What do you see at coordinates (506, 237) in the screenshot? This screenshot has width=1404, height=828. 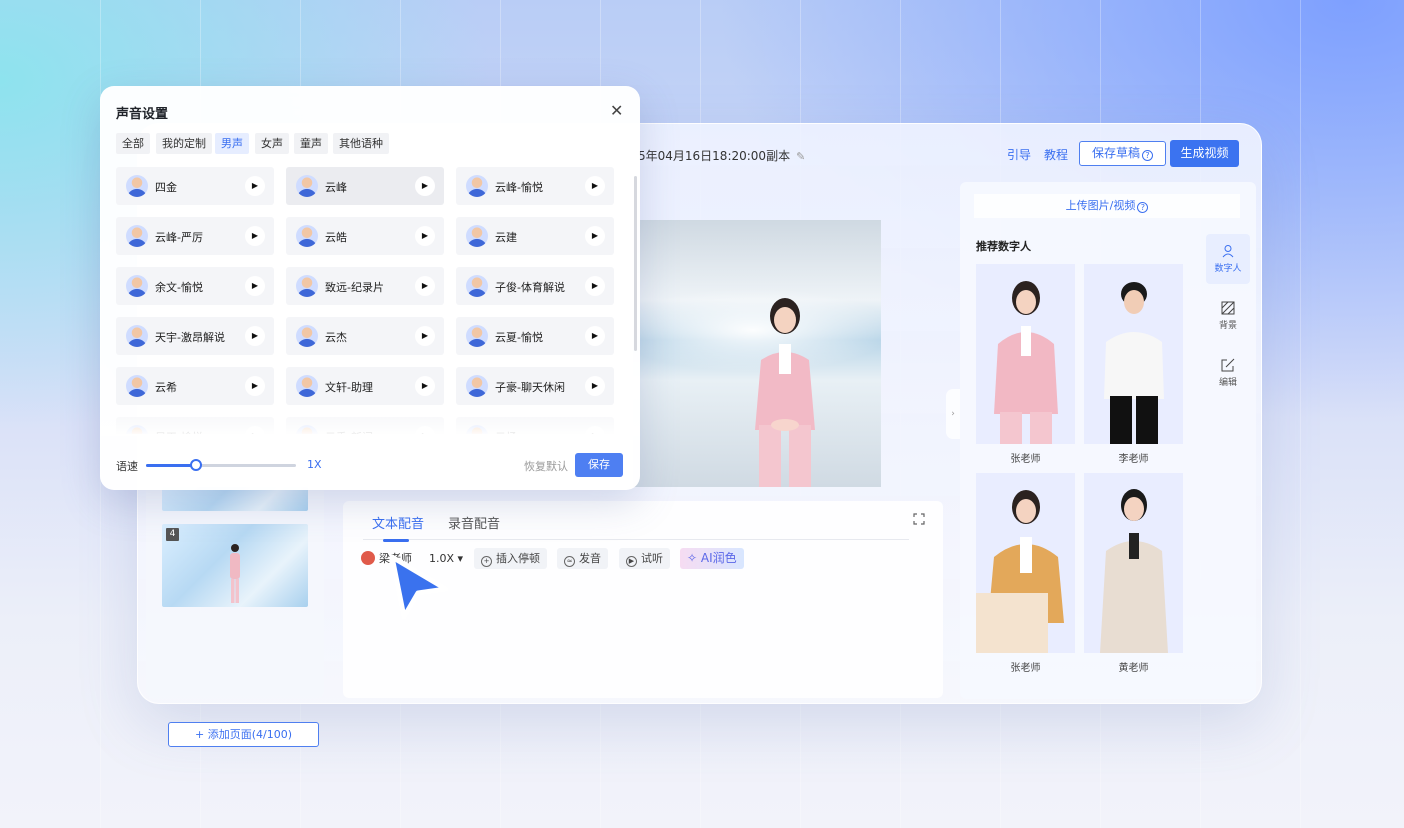 I see `voice-name: 云建` at bounding box center [506, 237].